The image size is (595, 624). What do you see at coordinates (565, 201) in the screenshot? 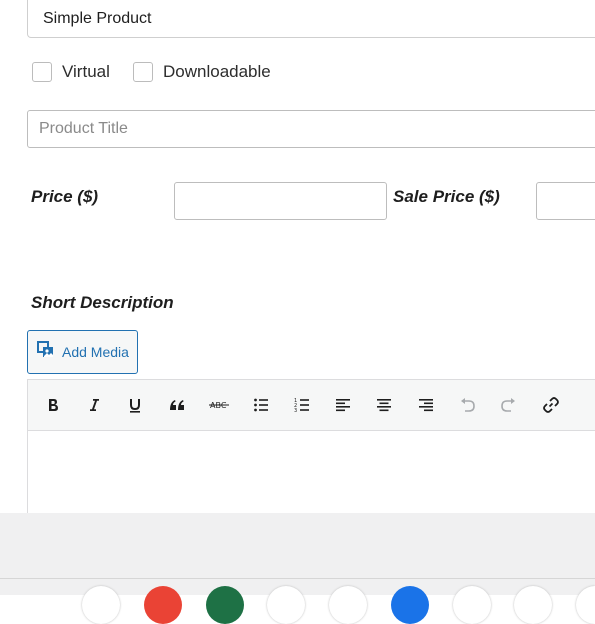
I see `sale-price-input` at bounding box center [565, 201].